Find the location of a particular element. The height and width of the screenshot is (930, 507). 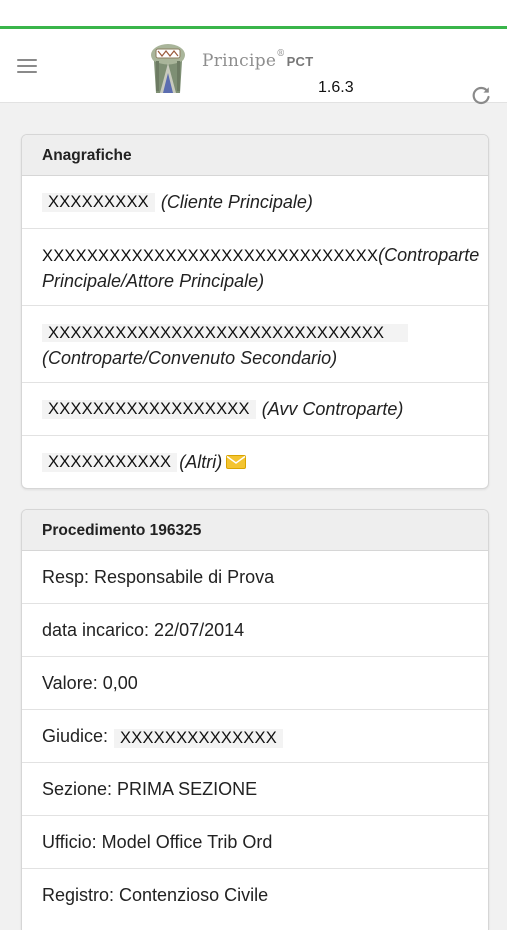

party-role: (Controparte/Convenuto Secondario) is located at coordinates (190, 358).